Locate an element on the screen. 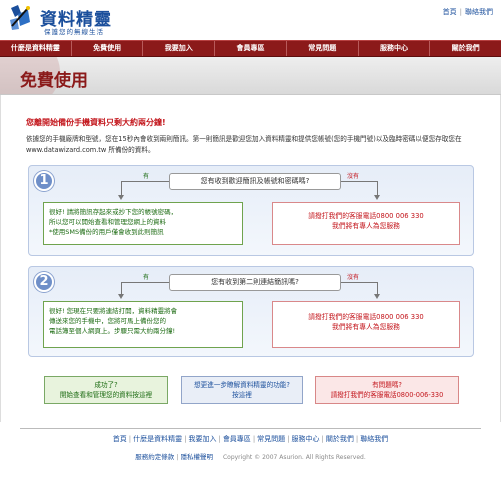  step-2-no-box: 請撥打我們的客服電話0800 006 330 我們將有專人為您服務 is located at coordinates (366, 324).